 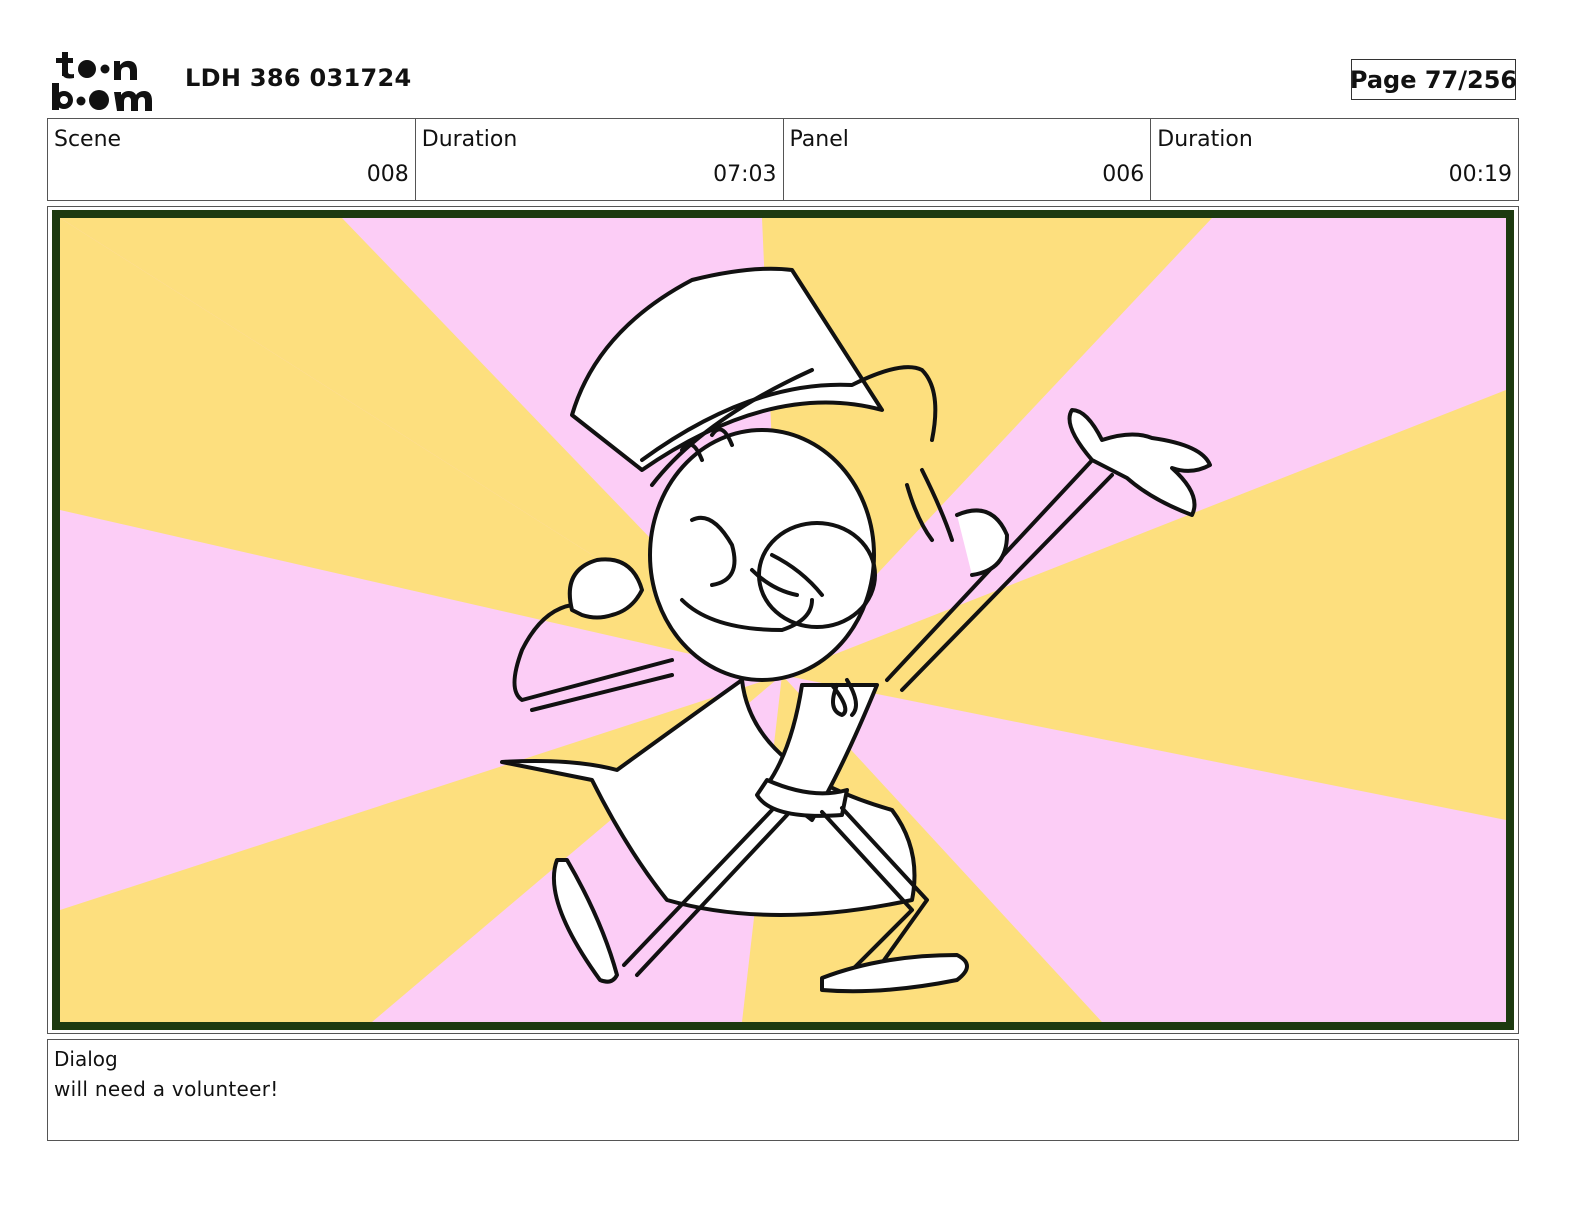 I want to click on scene-cell: Scene 008, so click(x=232, y=159).